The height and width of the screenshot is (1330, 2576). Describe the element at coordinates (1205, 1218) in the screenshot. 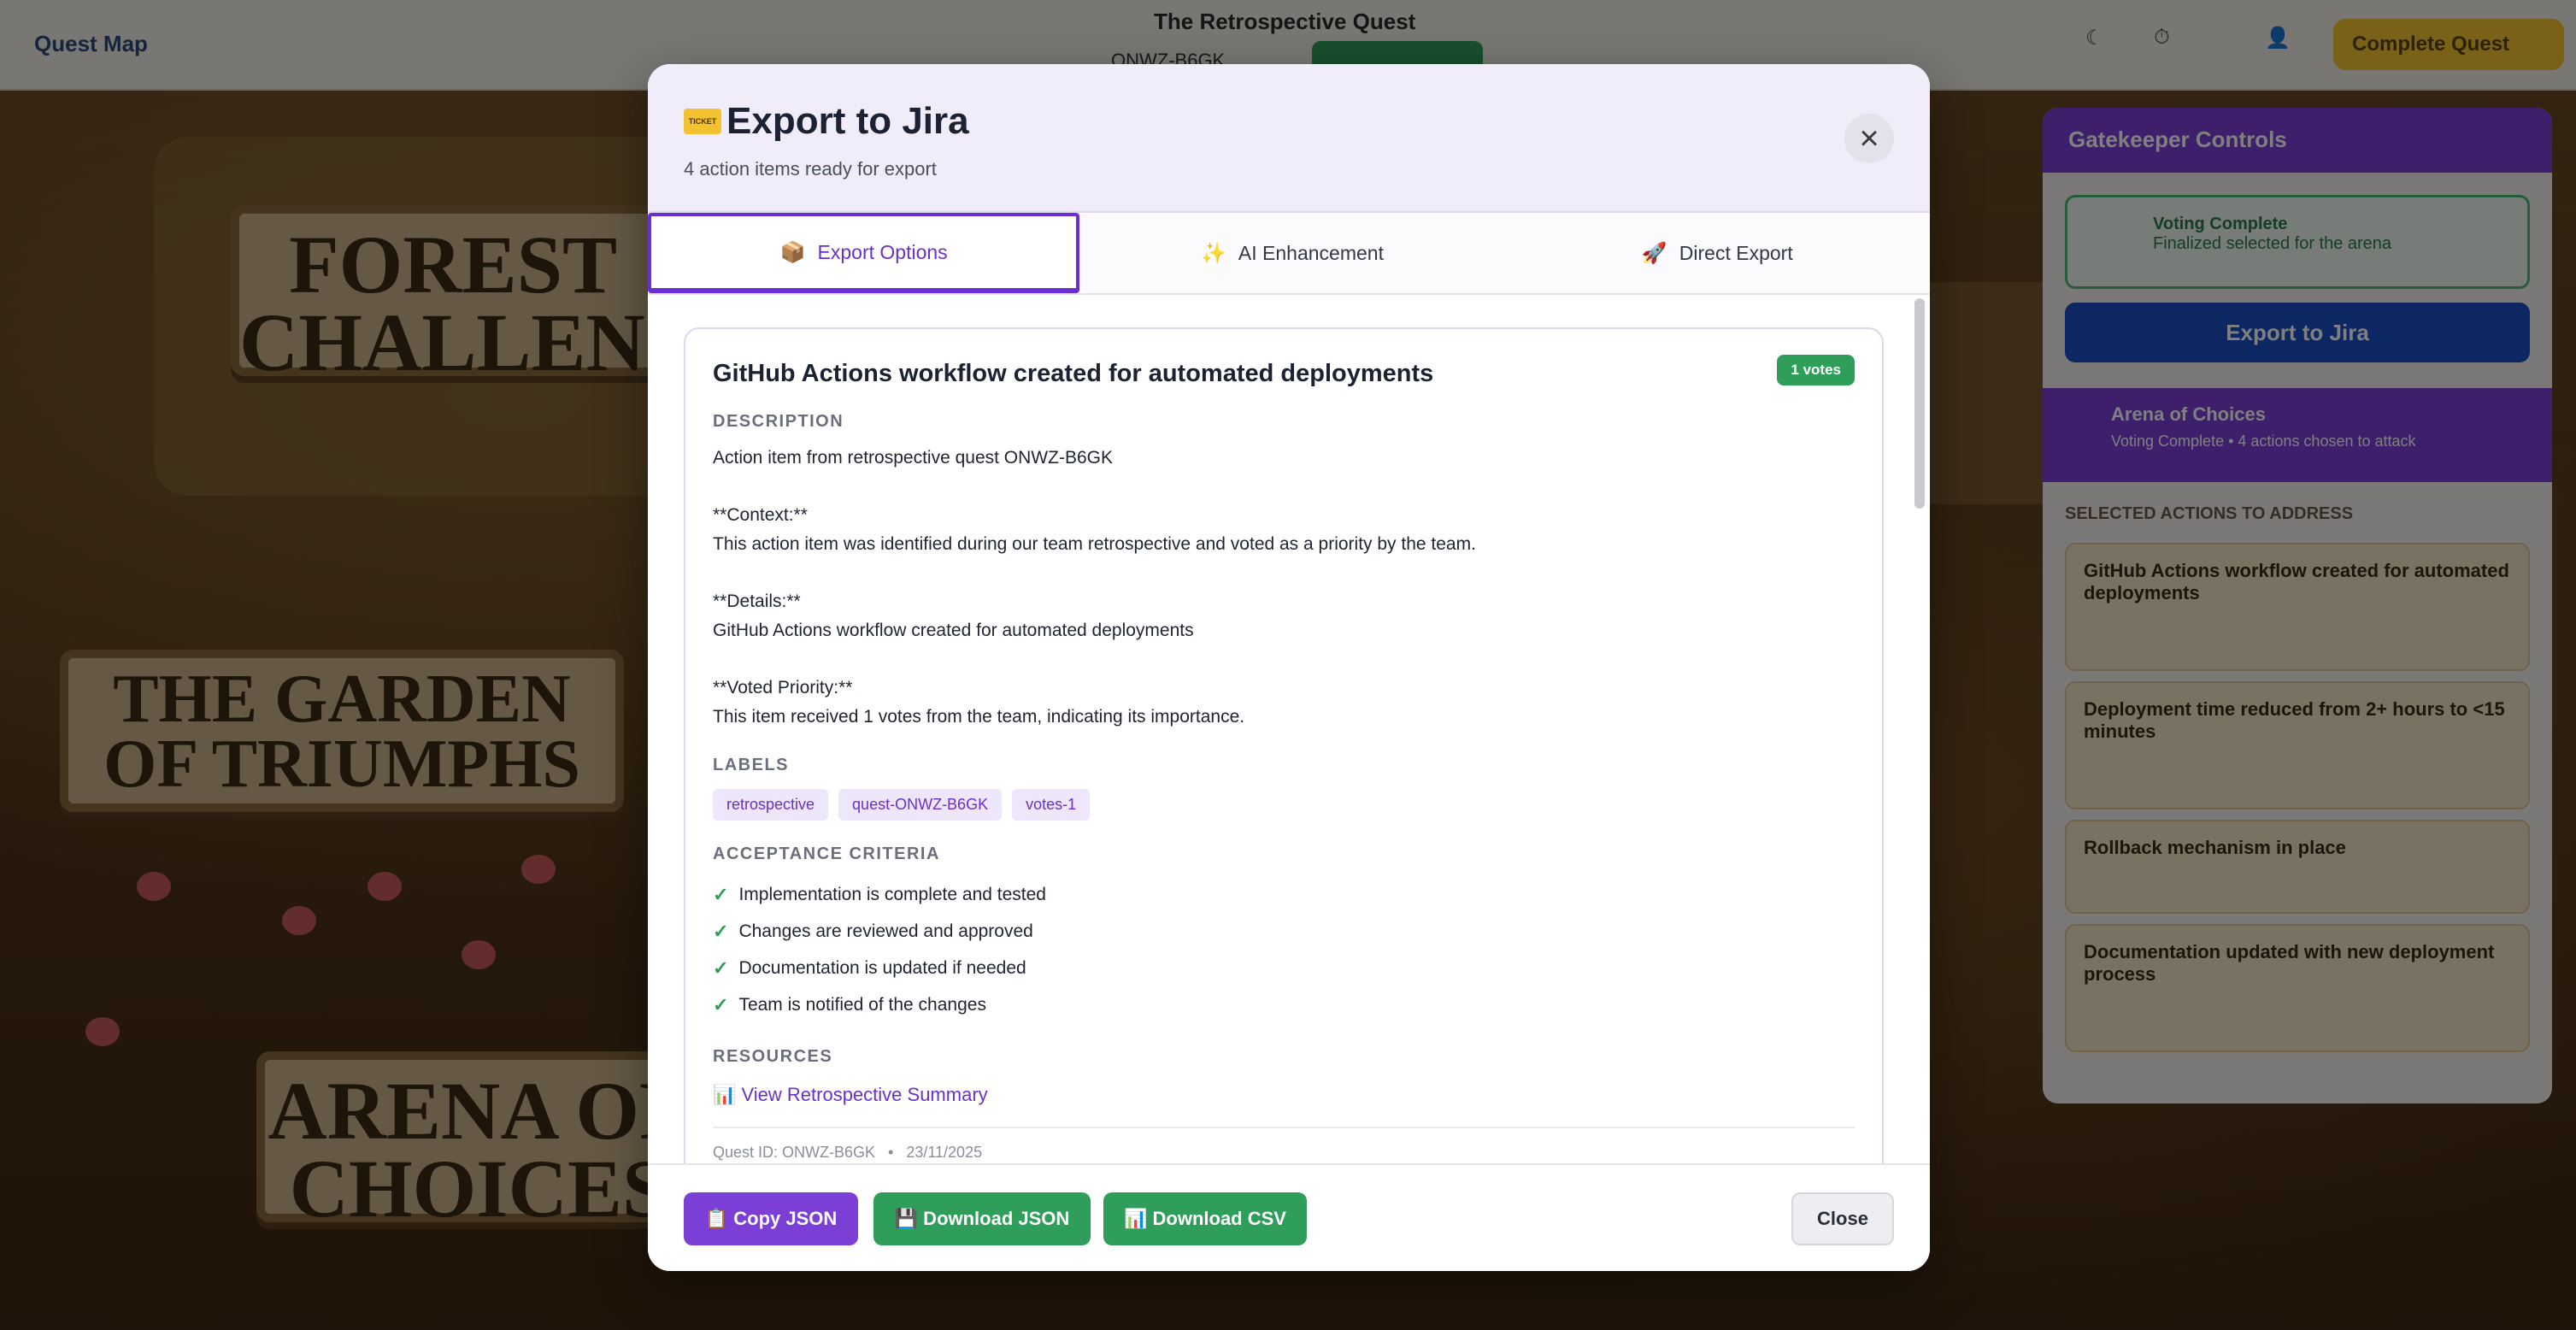

I see `download-csv-button: 📊 Download CSV` at that location.